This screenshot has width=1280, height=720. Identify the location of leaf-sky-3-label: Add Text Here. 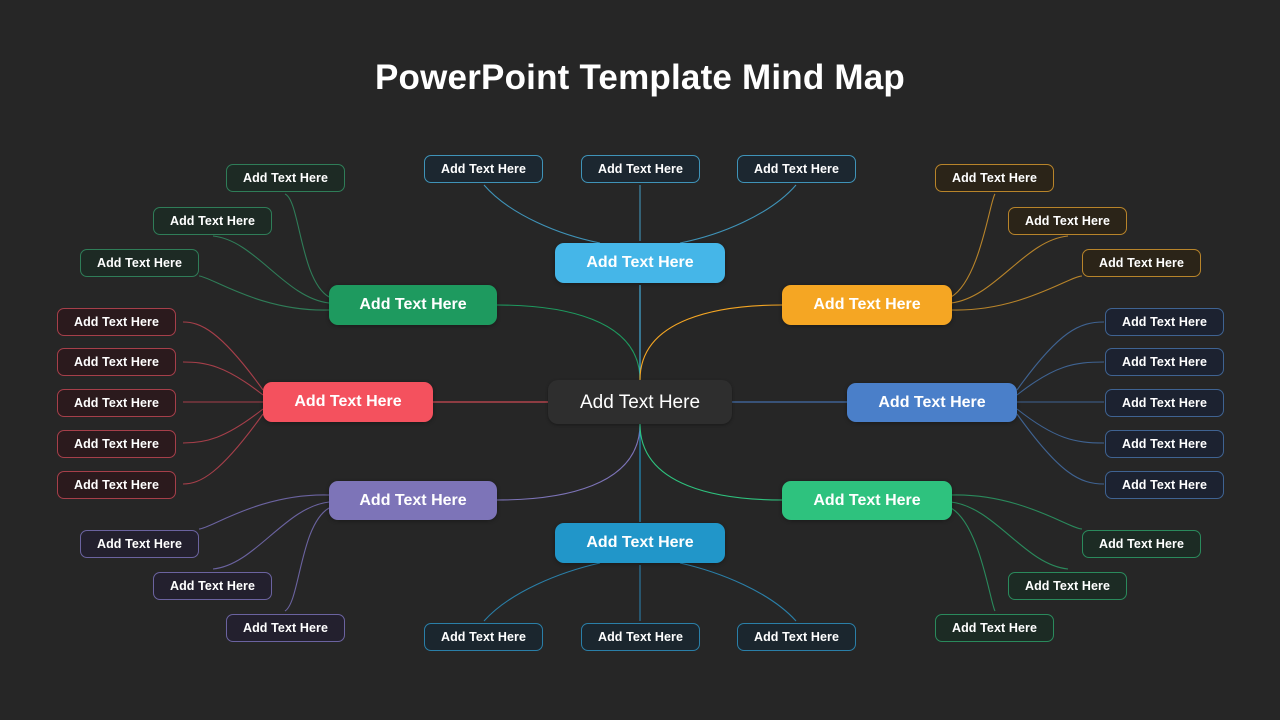
(796, 168).